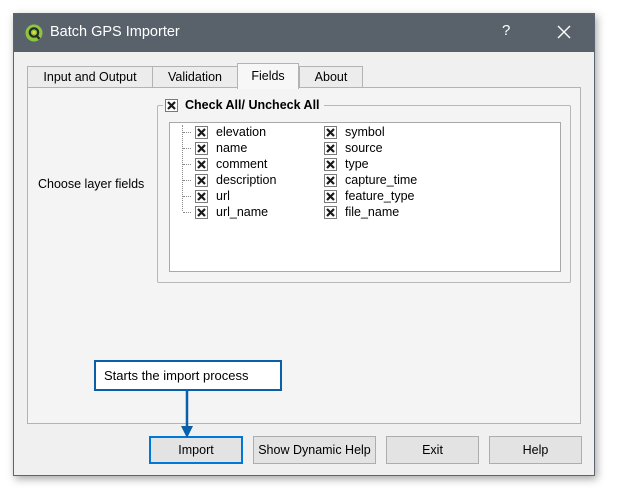 This screenshot has width=621, height=492. Describe the element at coordinates (364, 148) in the screenshot. I see `field-label: source` at that location.